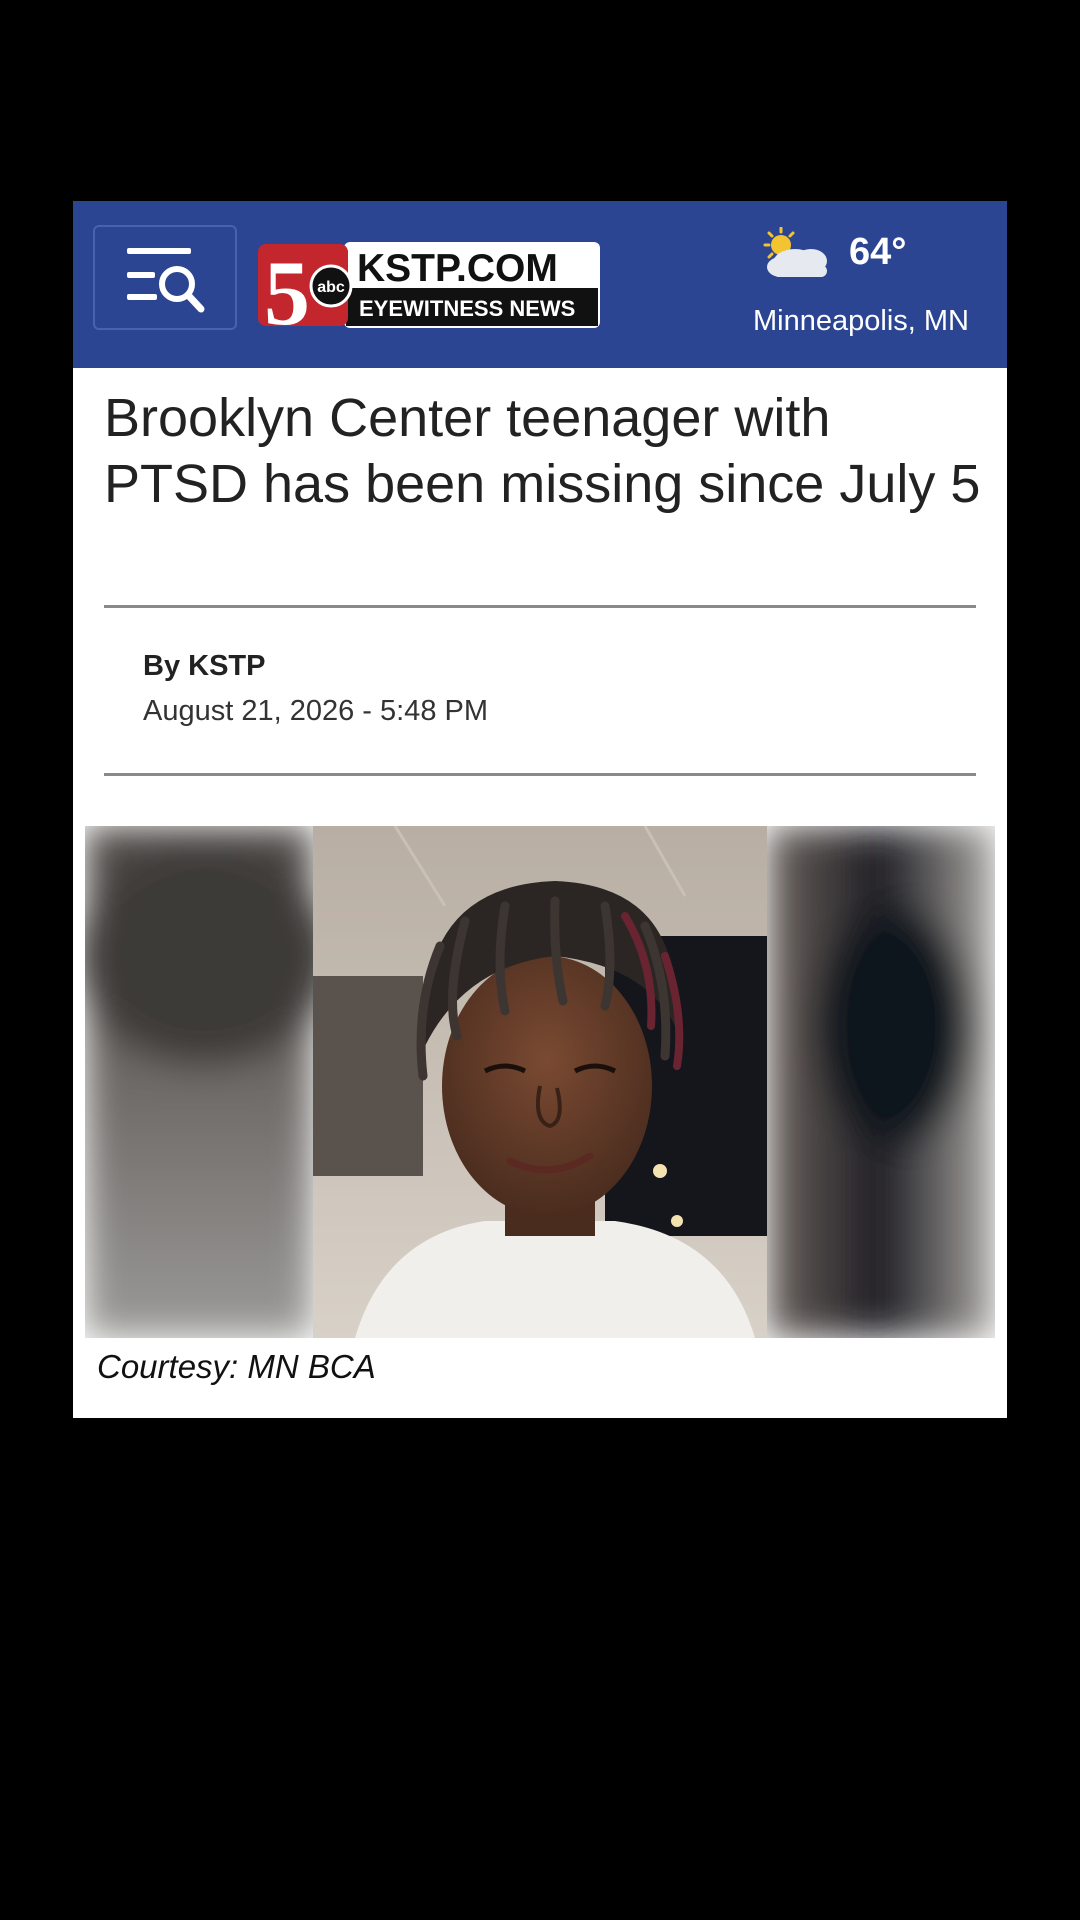  What do you see at coordinates (795, 252) in the screenshot?
I see `partly-cloudy-icon` at bounding box center [795, 252].